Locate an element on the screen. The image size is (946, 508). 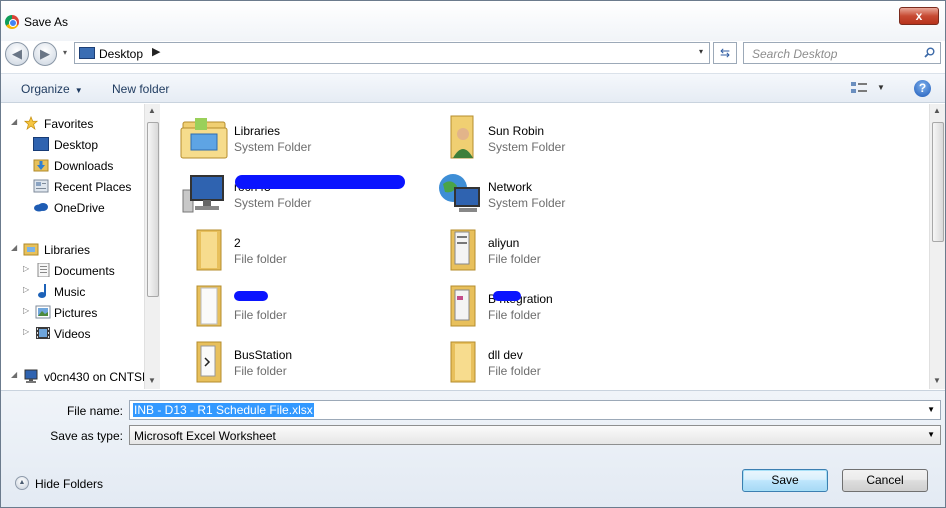
nav-scroll-thumb is located at coordinates (153, 209).